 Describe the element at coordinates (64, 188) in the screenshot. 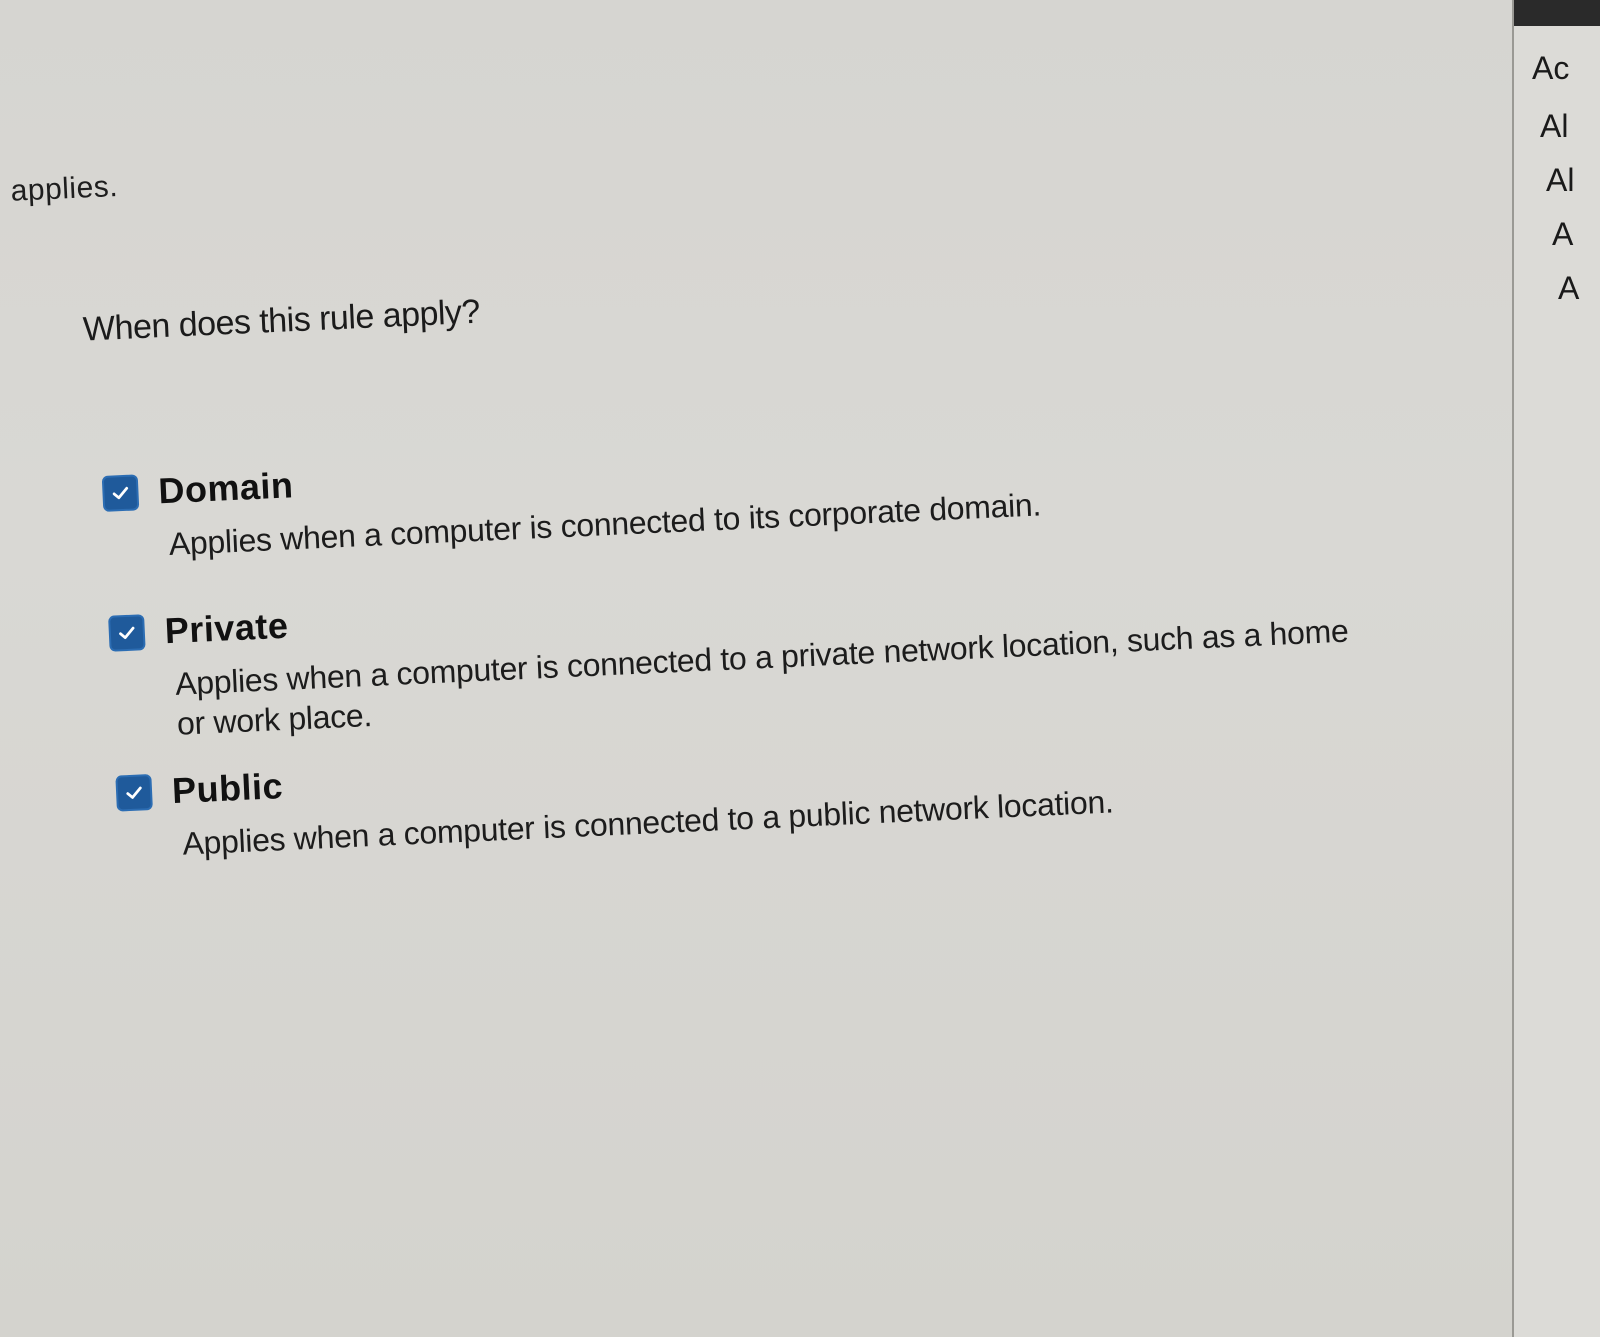

I see `truncated-description: applies.` at that location.